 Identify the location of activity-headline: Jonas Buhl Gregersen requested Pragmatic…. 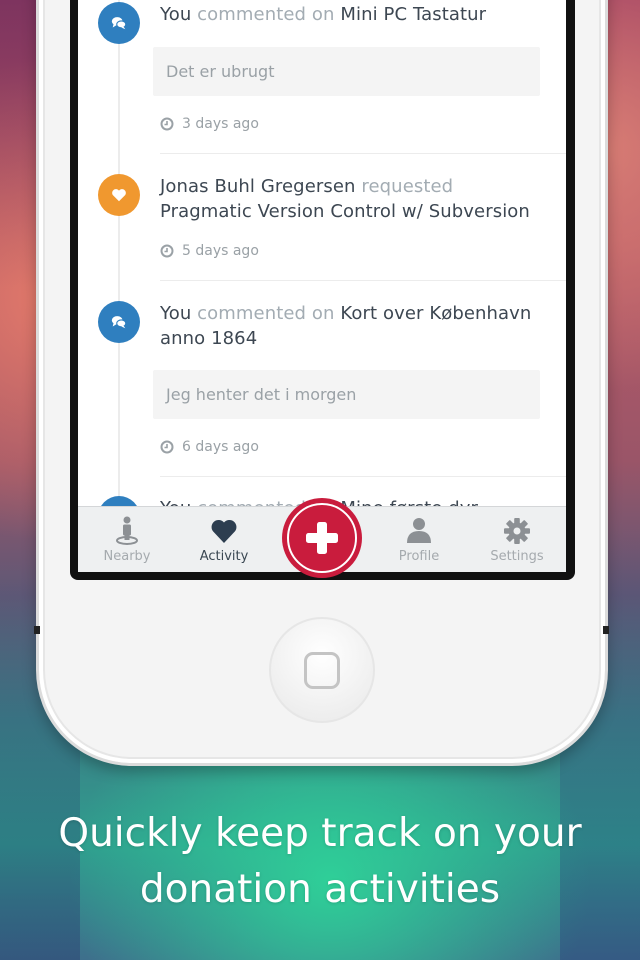
(350, 199).